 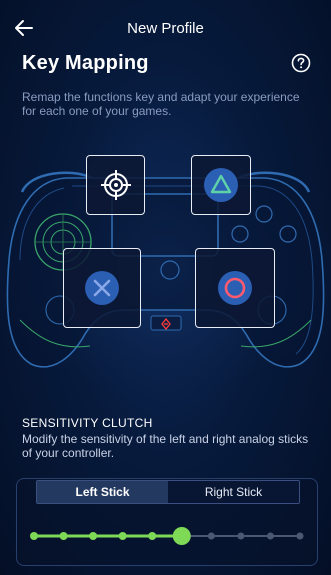 I want to click on mapped-triangle-button, so click(x=221, y=185).